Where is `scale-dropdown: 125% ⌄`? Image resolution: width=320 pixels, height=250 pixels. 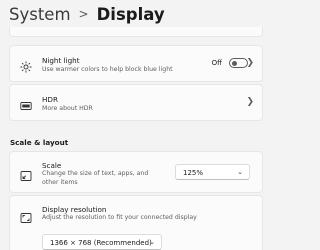 scale-dropdown: 125% ⌄ is located at coordinates (212, 172).